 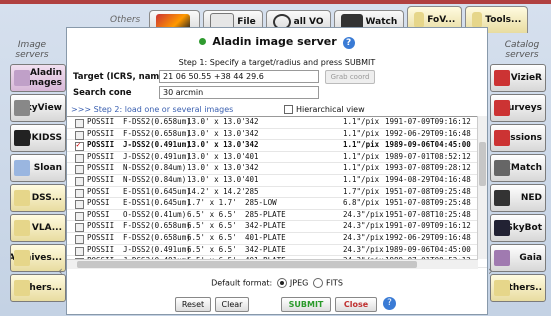 What do you see at coordinates (232, 304) in the screenshot?
I see `clear-button: Clear` at bounding box center [232, 304].